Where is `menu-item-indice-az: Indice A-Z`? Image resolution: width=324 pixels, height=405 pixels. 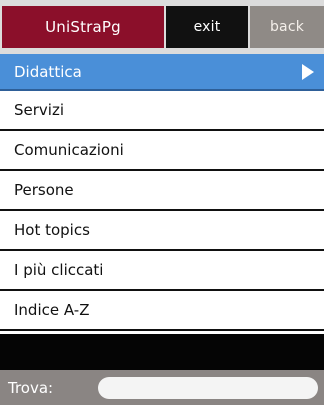
menu-item-indice-az: Indice A-Z is located at coordinates (162, 311).